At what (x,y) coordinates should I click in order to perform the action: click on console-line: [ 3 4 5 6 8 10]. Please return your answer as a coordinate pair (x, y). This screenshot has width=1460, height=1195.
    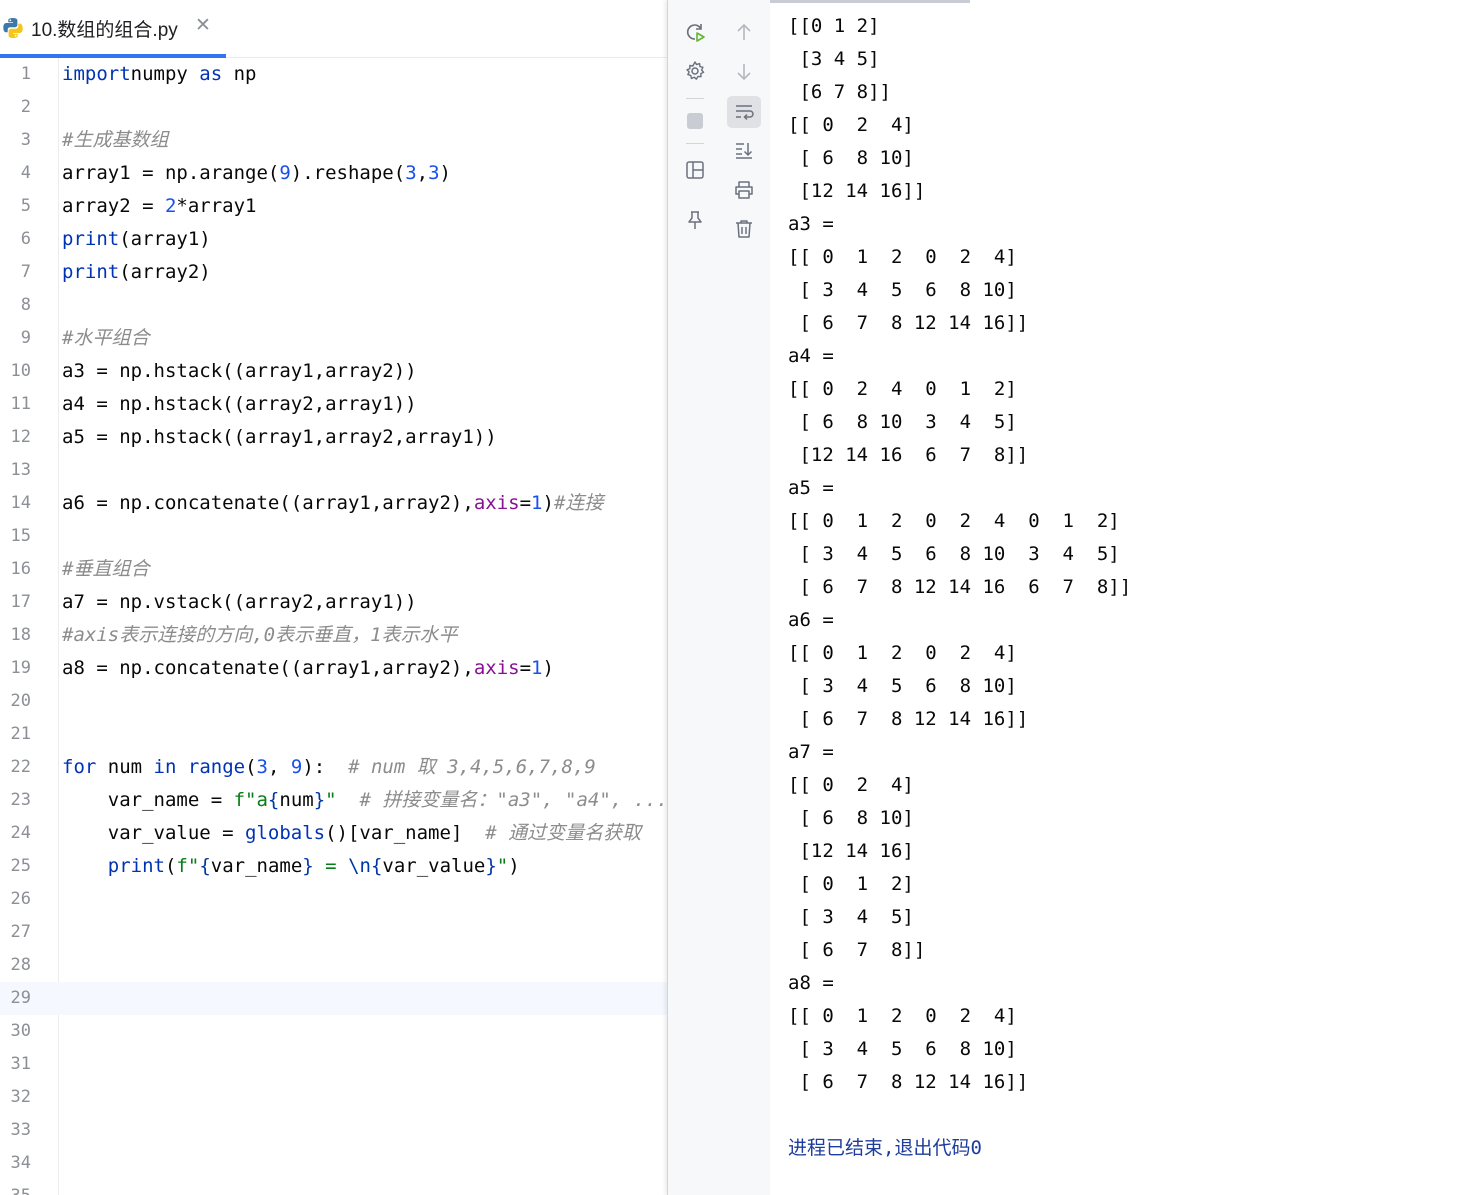
    Looking at the image, I should click on (902, 686).